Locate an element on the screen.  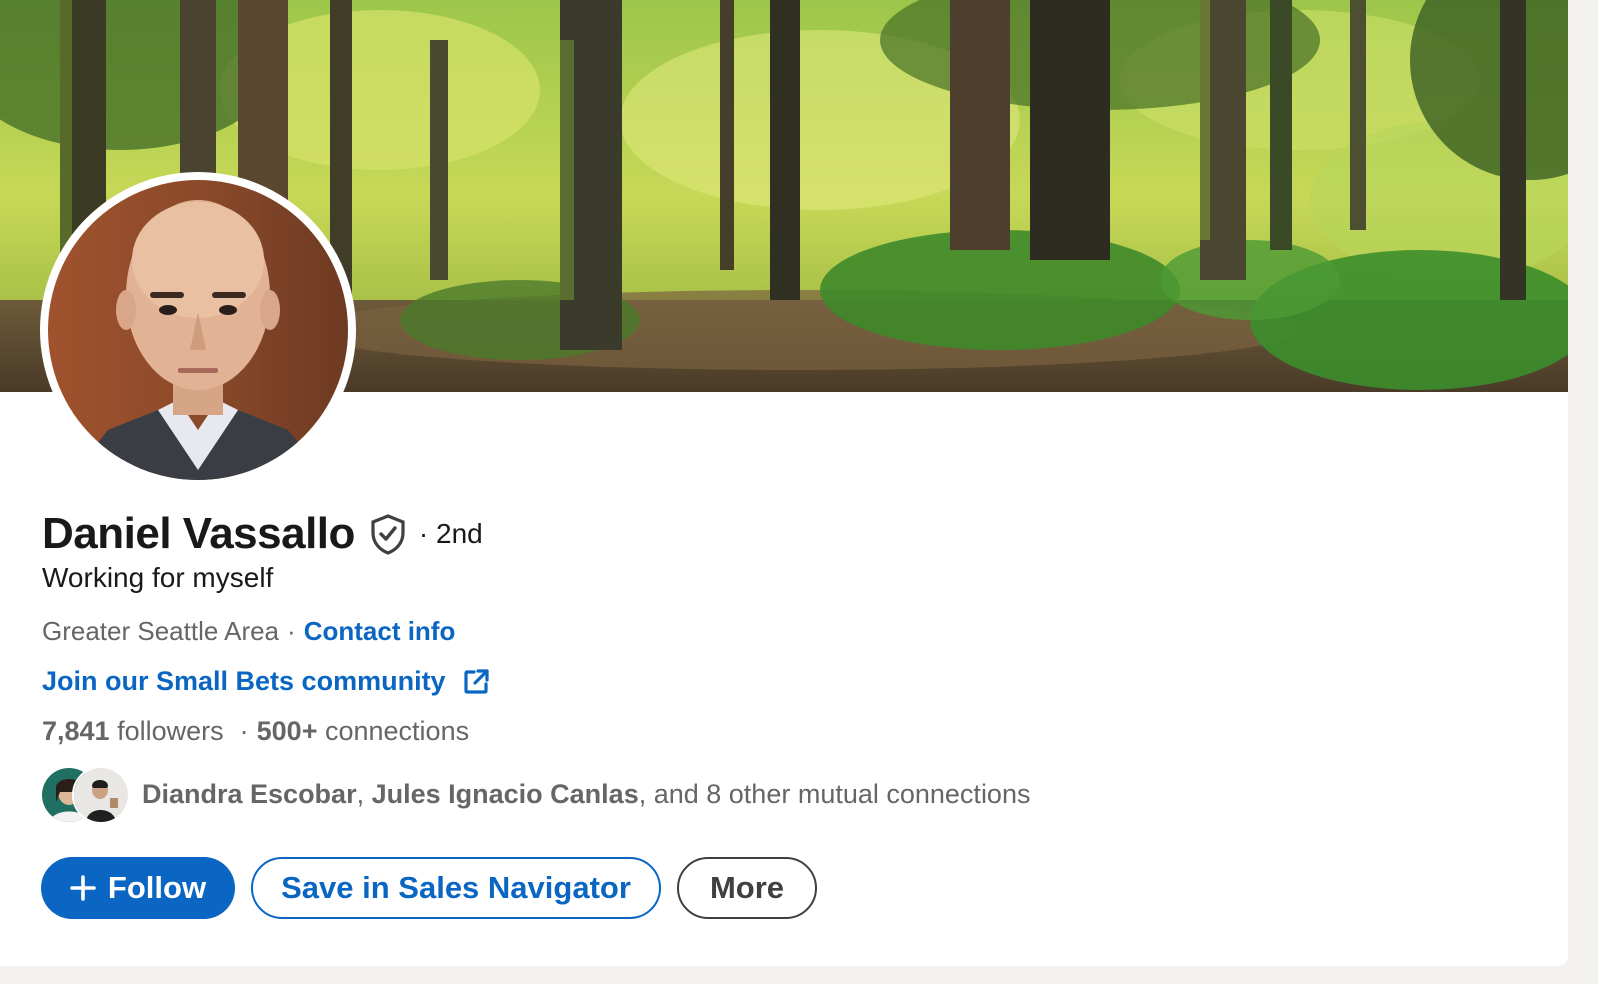
profile-photo is located at coordinates (198, 330).